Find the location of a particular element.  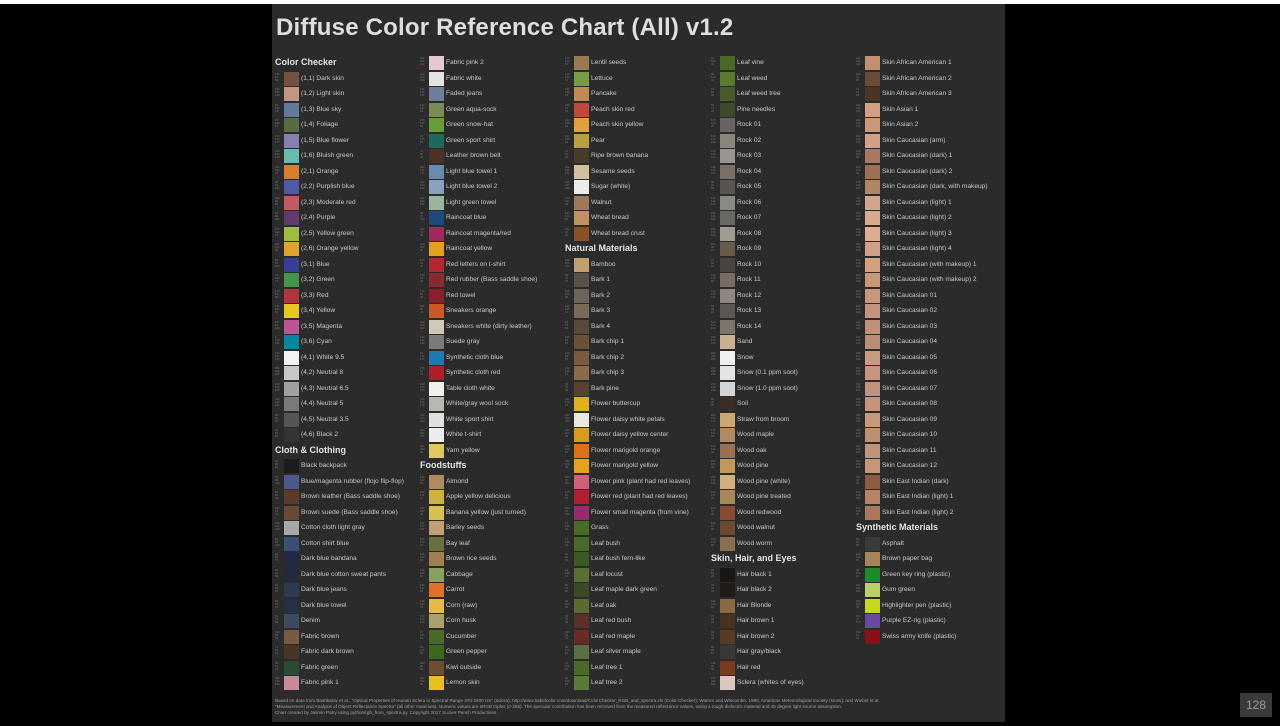

color-entry: 138 106 72 Bark chip 3 is located at coordinates (637, 373).